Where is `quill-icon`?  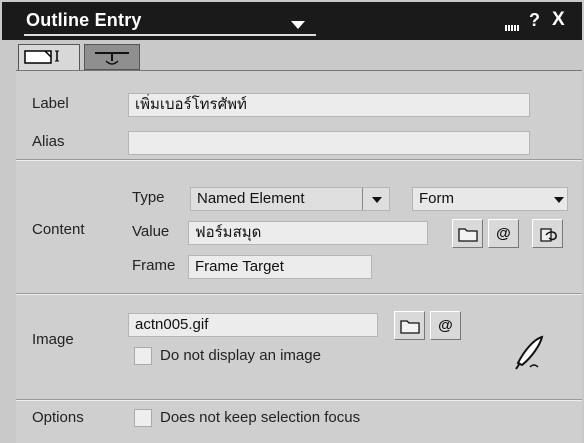 quill-icon is located at coordinates (529, 353).